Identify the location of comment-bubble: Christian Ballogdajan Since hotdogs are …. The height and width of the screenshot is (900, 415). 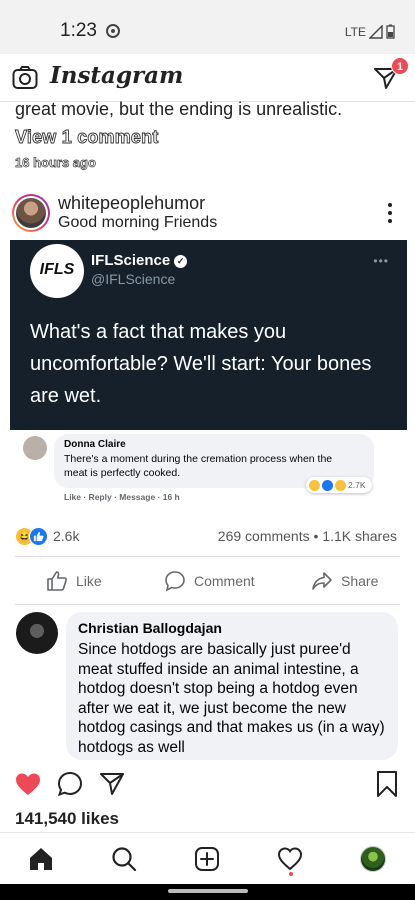
(232, 686).